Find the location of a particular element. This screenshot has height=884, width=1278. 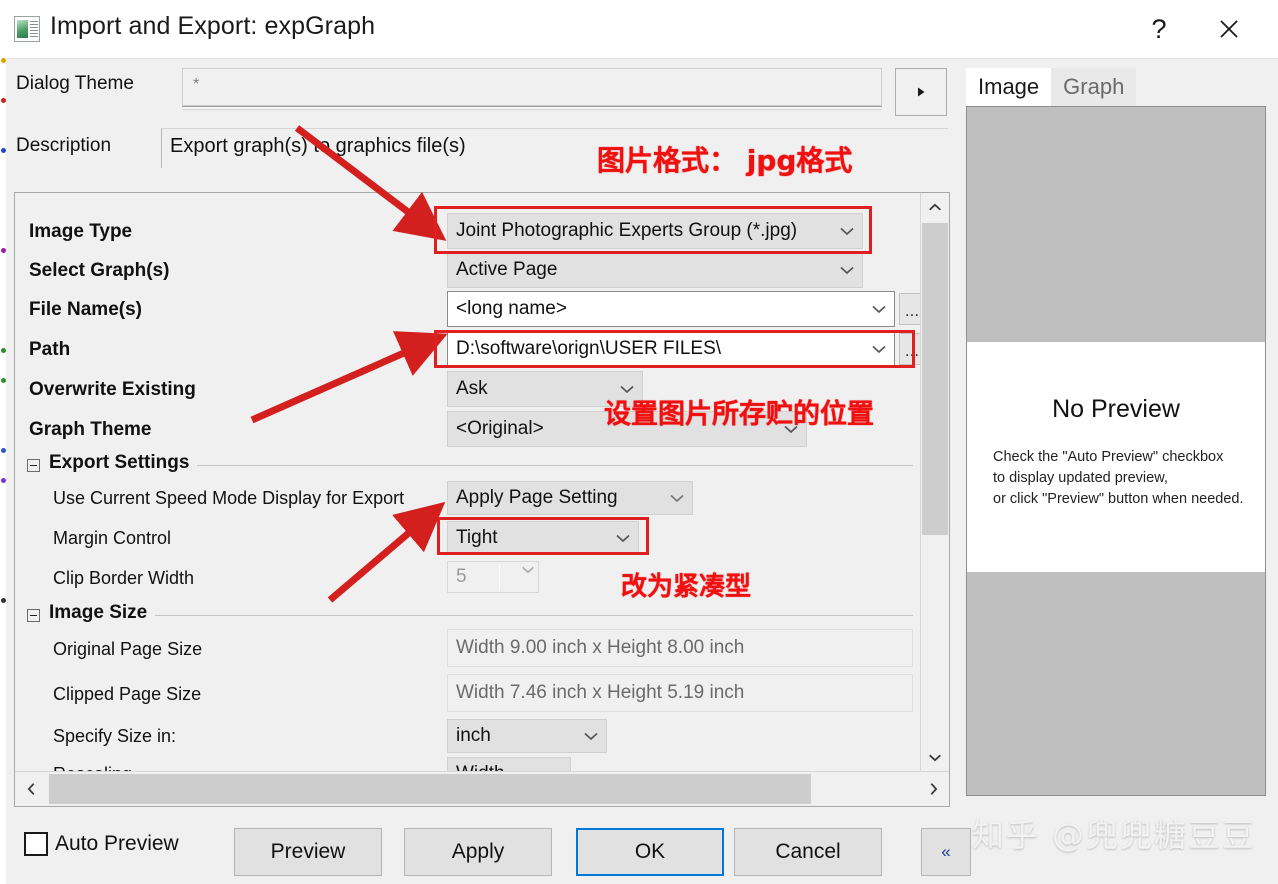

path-combo: D:\software\orign\USER FILES\ is located at coordinates (671, 349).